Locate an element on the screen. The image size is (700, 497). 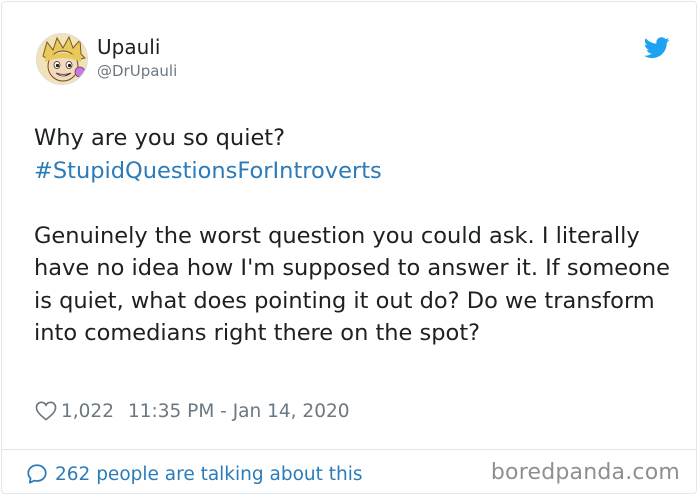
tweet-question: Why are you so quiet? is located at coordinates (160, 138).